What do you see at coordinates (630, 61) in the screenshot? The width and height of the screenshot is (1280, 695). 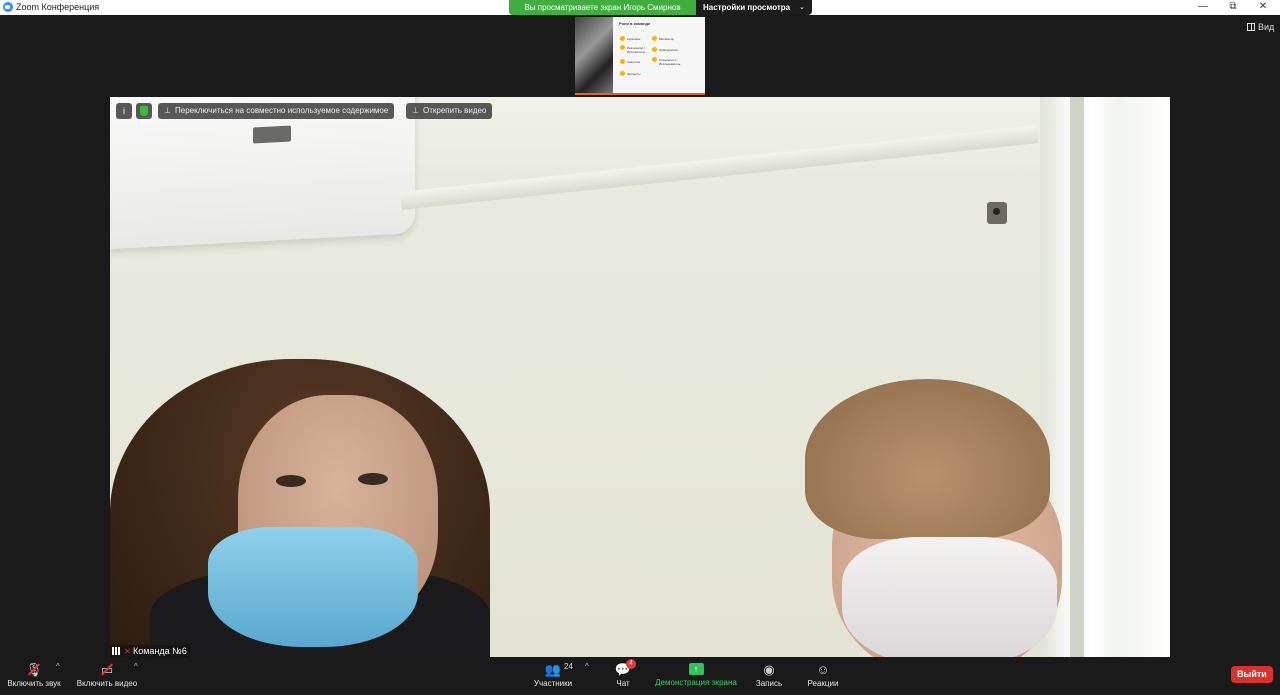 I see `slide-item: Аналитик` at bounding box center [630, 61].